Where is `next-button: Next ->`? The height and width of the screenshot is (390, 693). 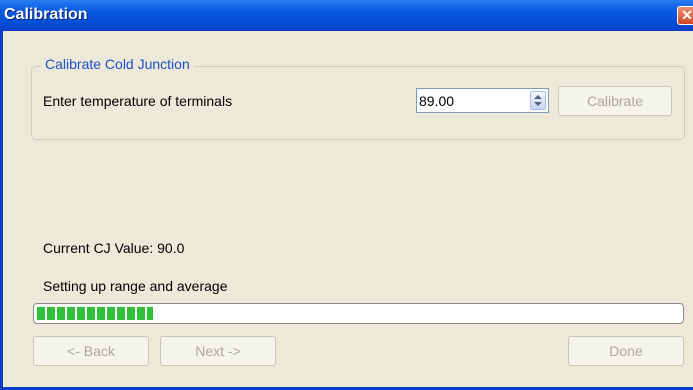
next-button: Next -> is located at coordinates (218, 351).